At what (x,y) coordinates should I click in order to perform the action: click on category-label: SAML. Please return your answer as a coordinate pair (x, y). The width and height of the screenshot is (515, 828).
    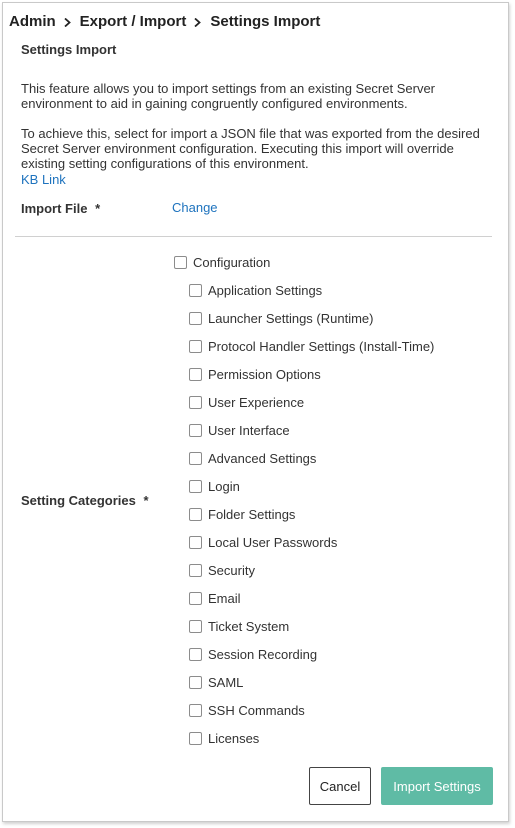
    Looking at the image, I should click on (226, 682).